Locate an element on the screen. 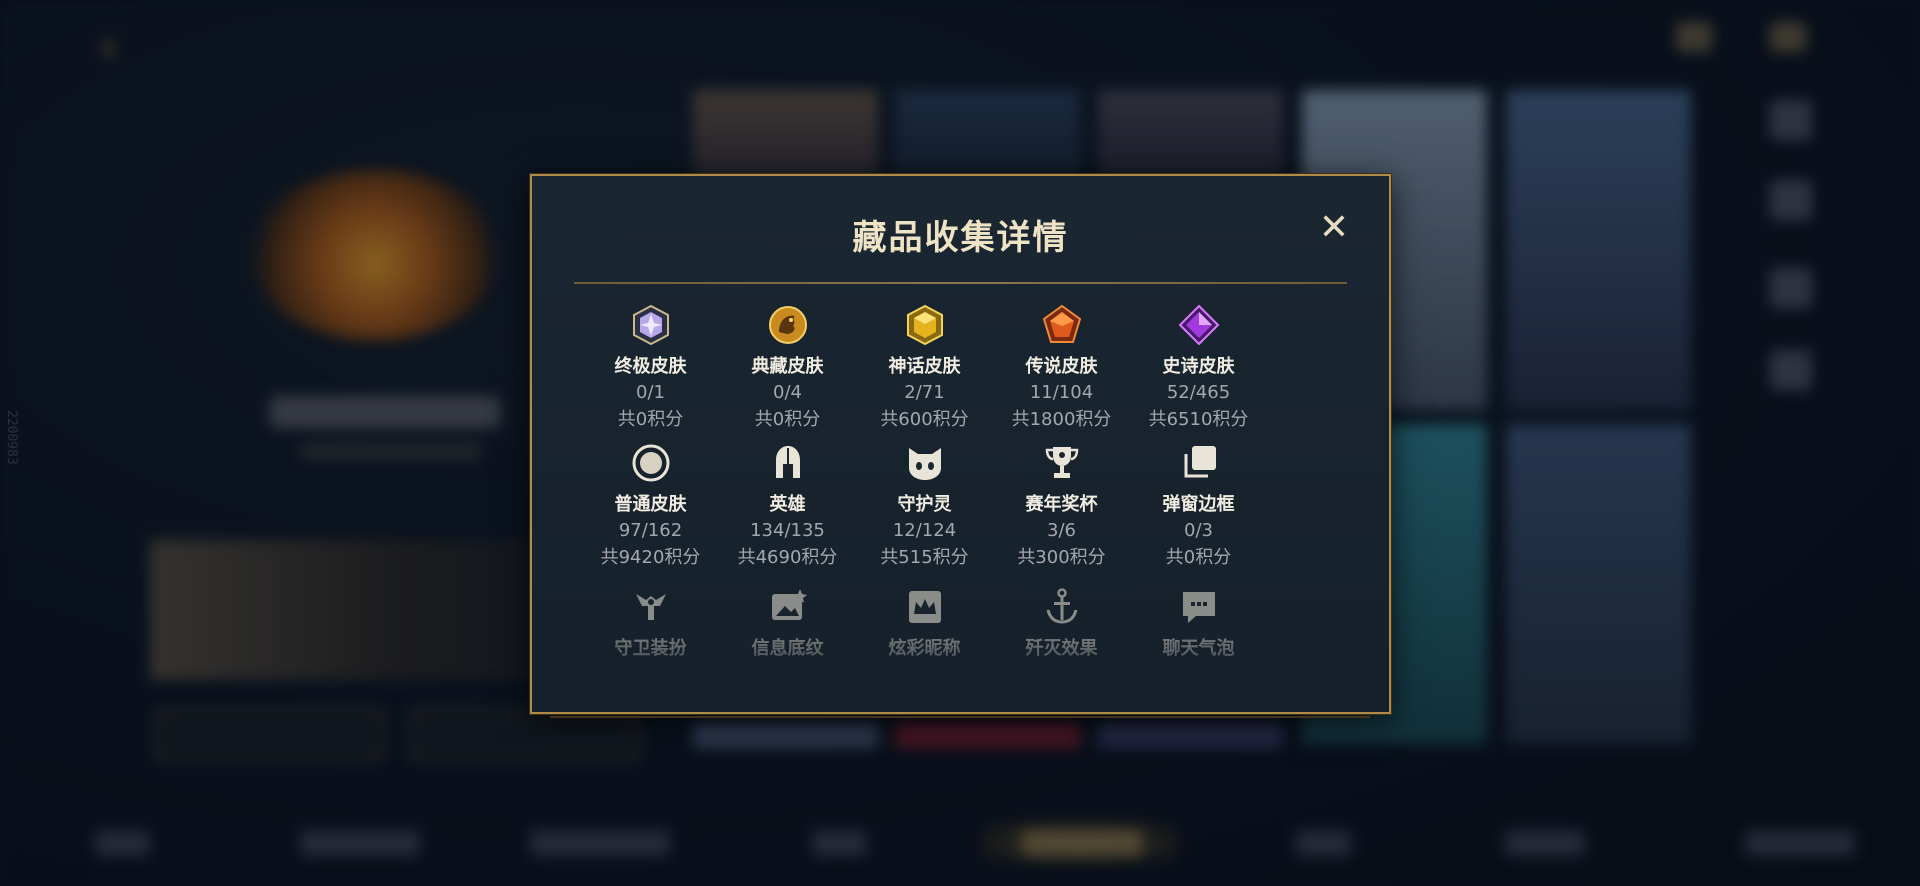  item-points: 共6510积分 is located at coordinates (1198, 419).